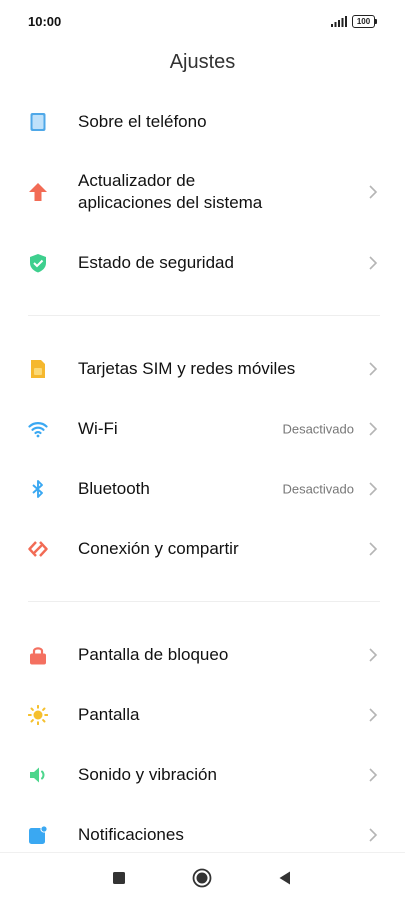  I want to click on home-button, so click(202, 878).